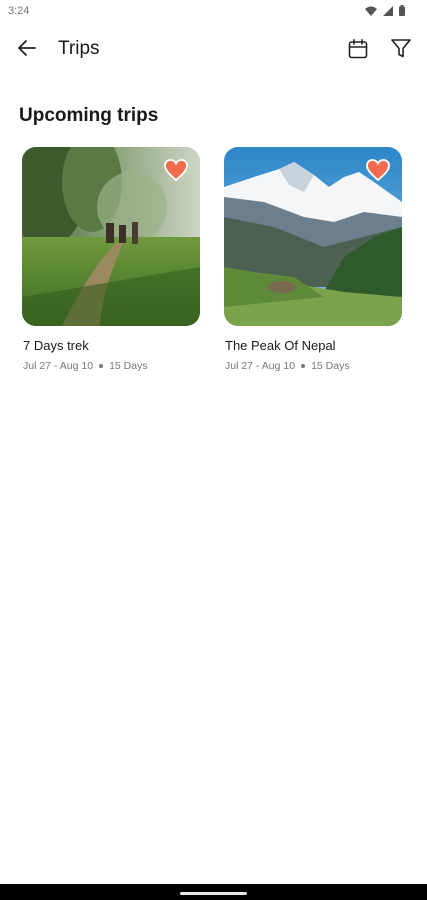 This screenshot has width=427, height=900. I want to click on status-time: 3:24, so click(19, 11).